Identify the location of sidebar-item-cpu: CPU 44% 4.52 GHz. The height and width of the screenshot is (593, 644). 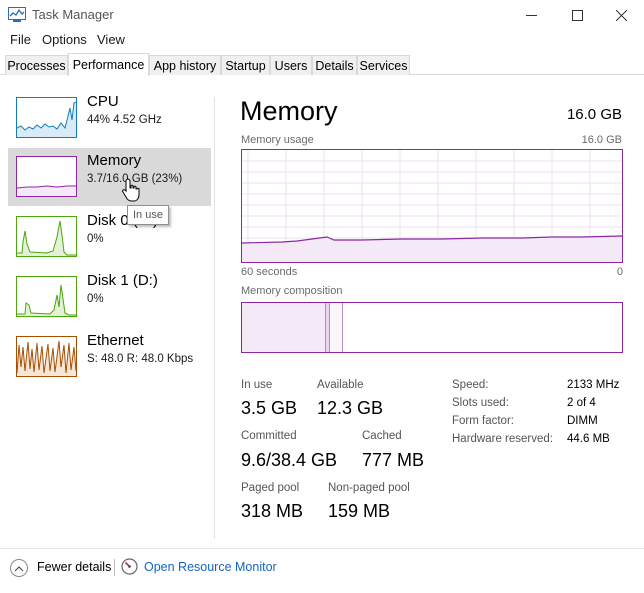
(109, 118).